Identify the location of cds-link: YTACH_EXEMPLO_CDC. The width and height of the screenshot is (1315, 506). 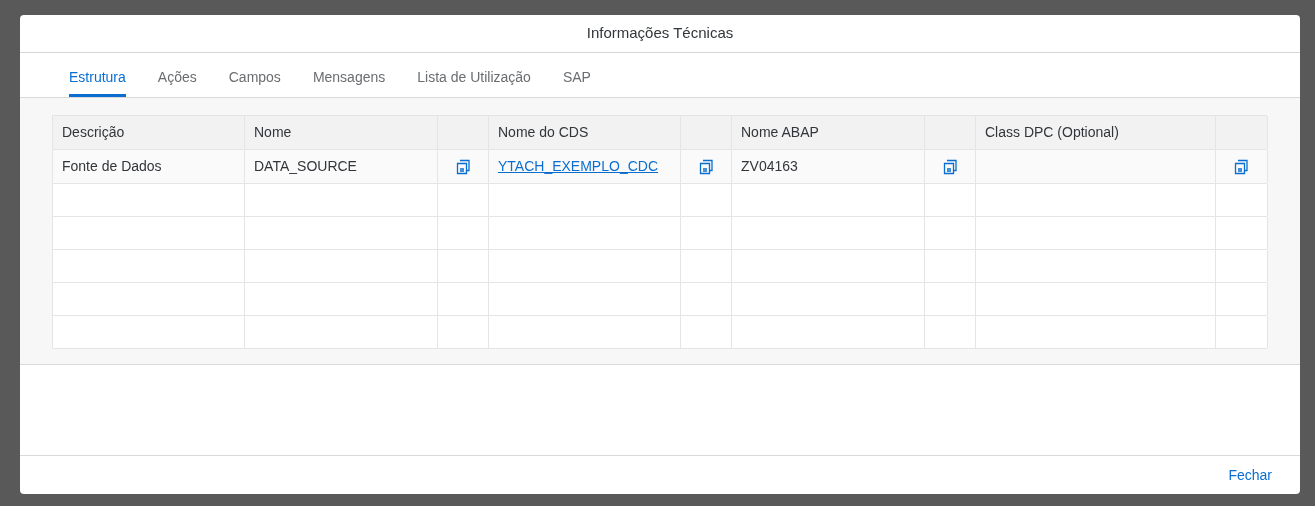
(578, 166).